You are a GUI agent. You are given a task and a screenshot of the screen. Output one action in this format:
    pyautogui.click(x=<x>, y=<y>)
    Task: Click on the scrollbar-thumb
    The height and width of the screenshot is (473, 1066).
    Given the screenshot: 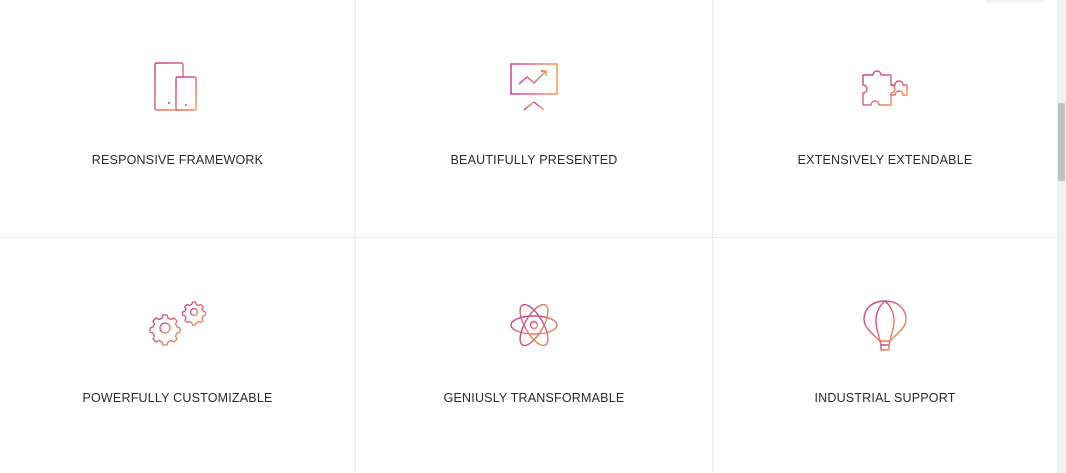 What is the action you would take?
    pyautogui.click(x=1061, y=142)
    